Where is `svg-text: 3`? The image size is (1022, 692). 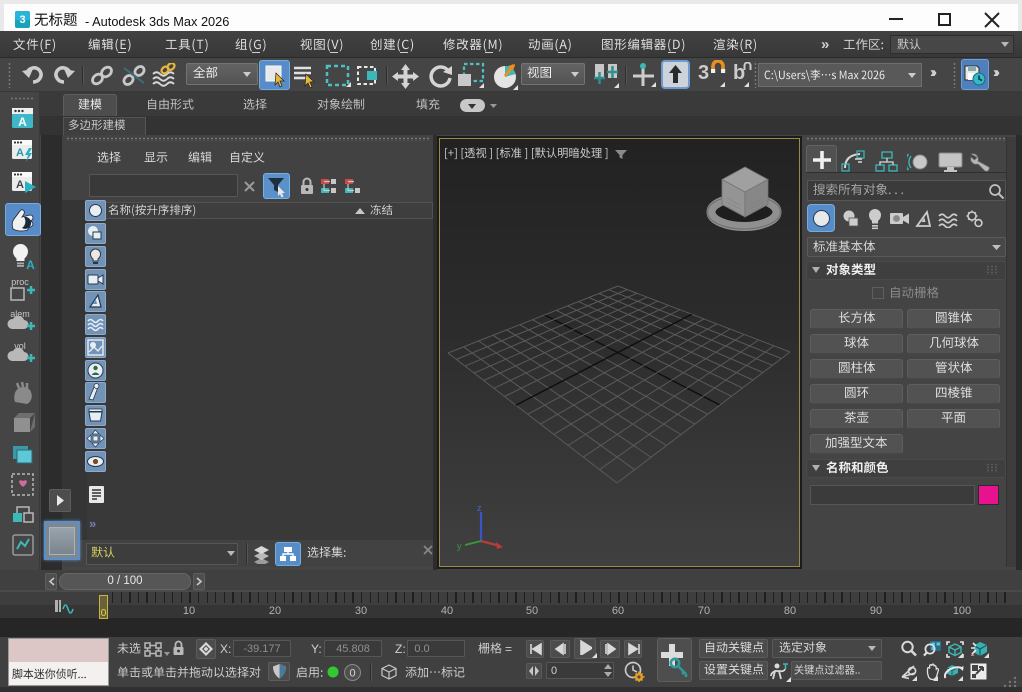
svg-text: 3 is located at coordinates (22, 20).